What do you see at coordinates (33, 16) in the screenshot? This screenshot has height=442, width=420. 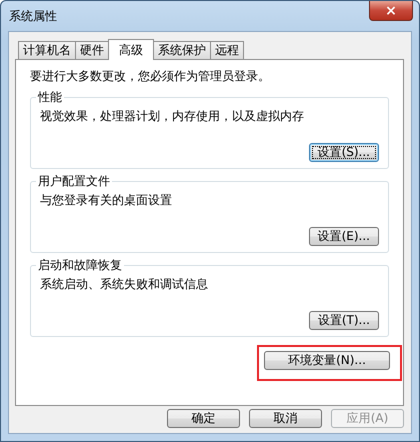 I see `window-title: 系统属性` at bounding box center [33, 16].